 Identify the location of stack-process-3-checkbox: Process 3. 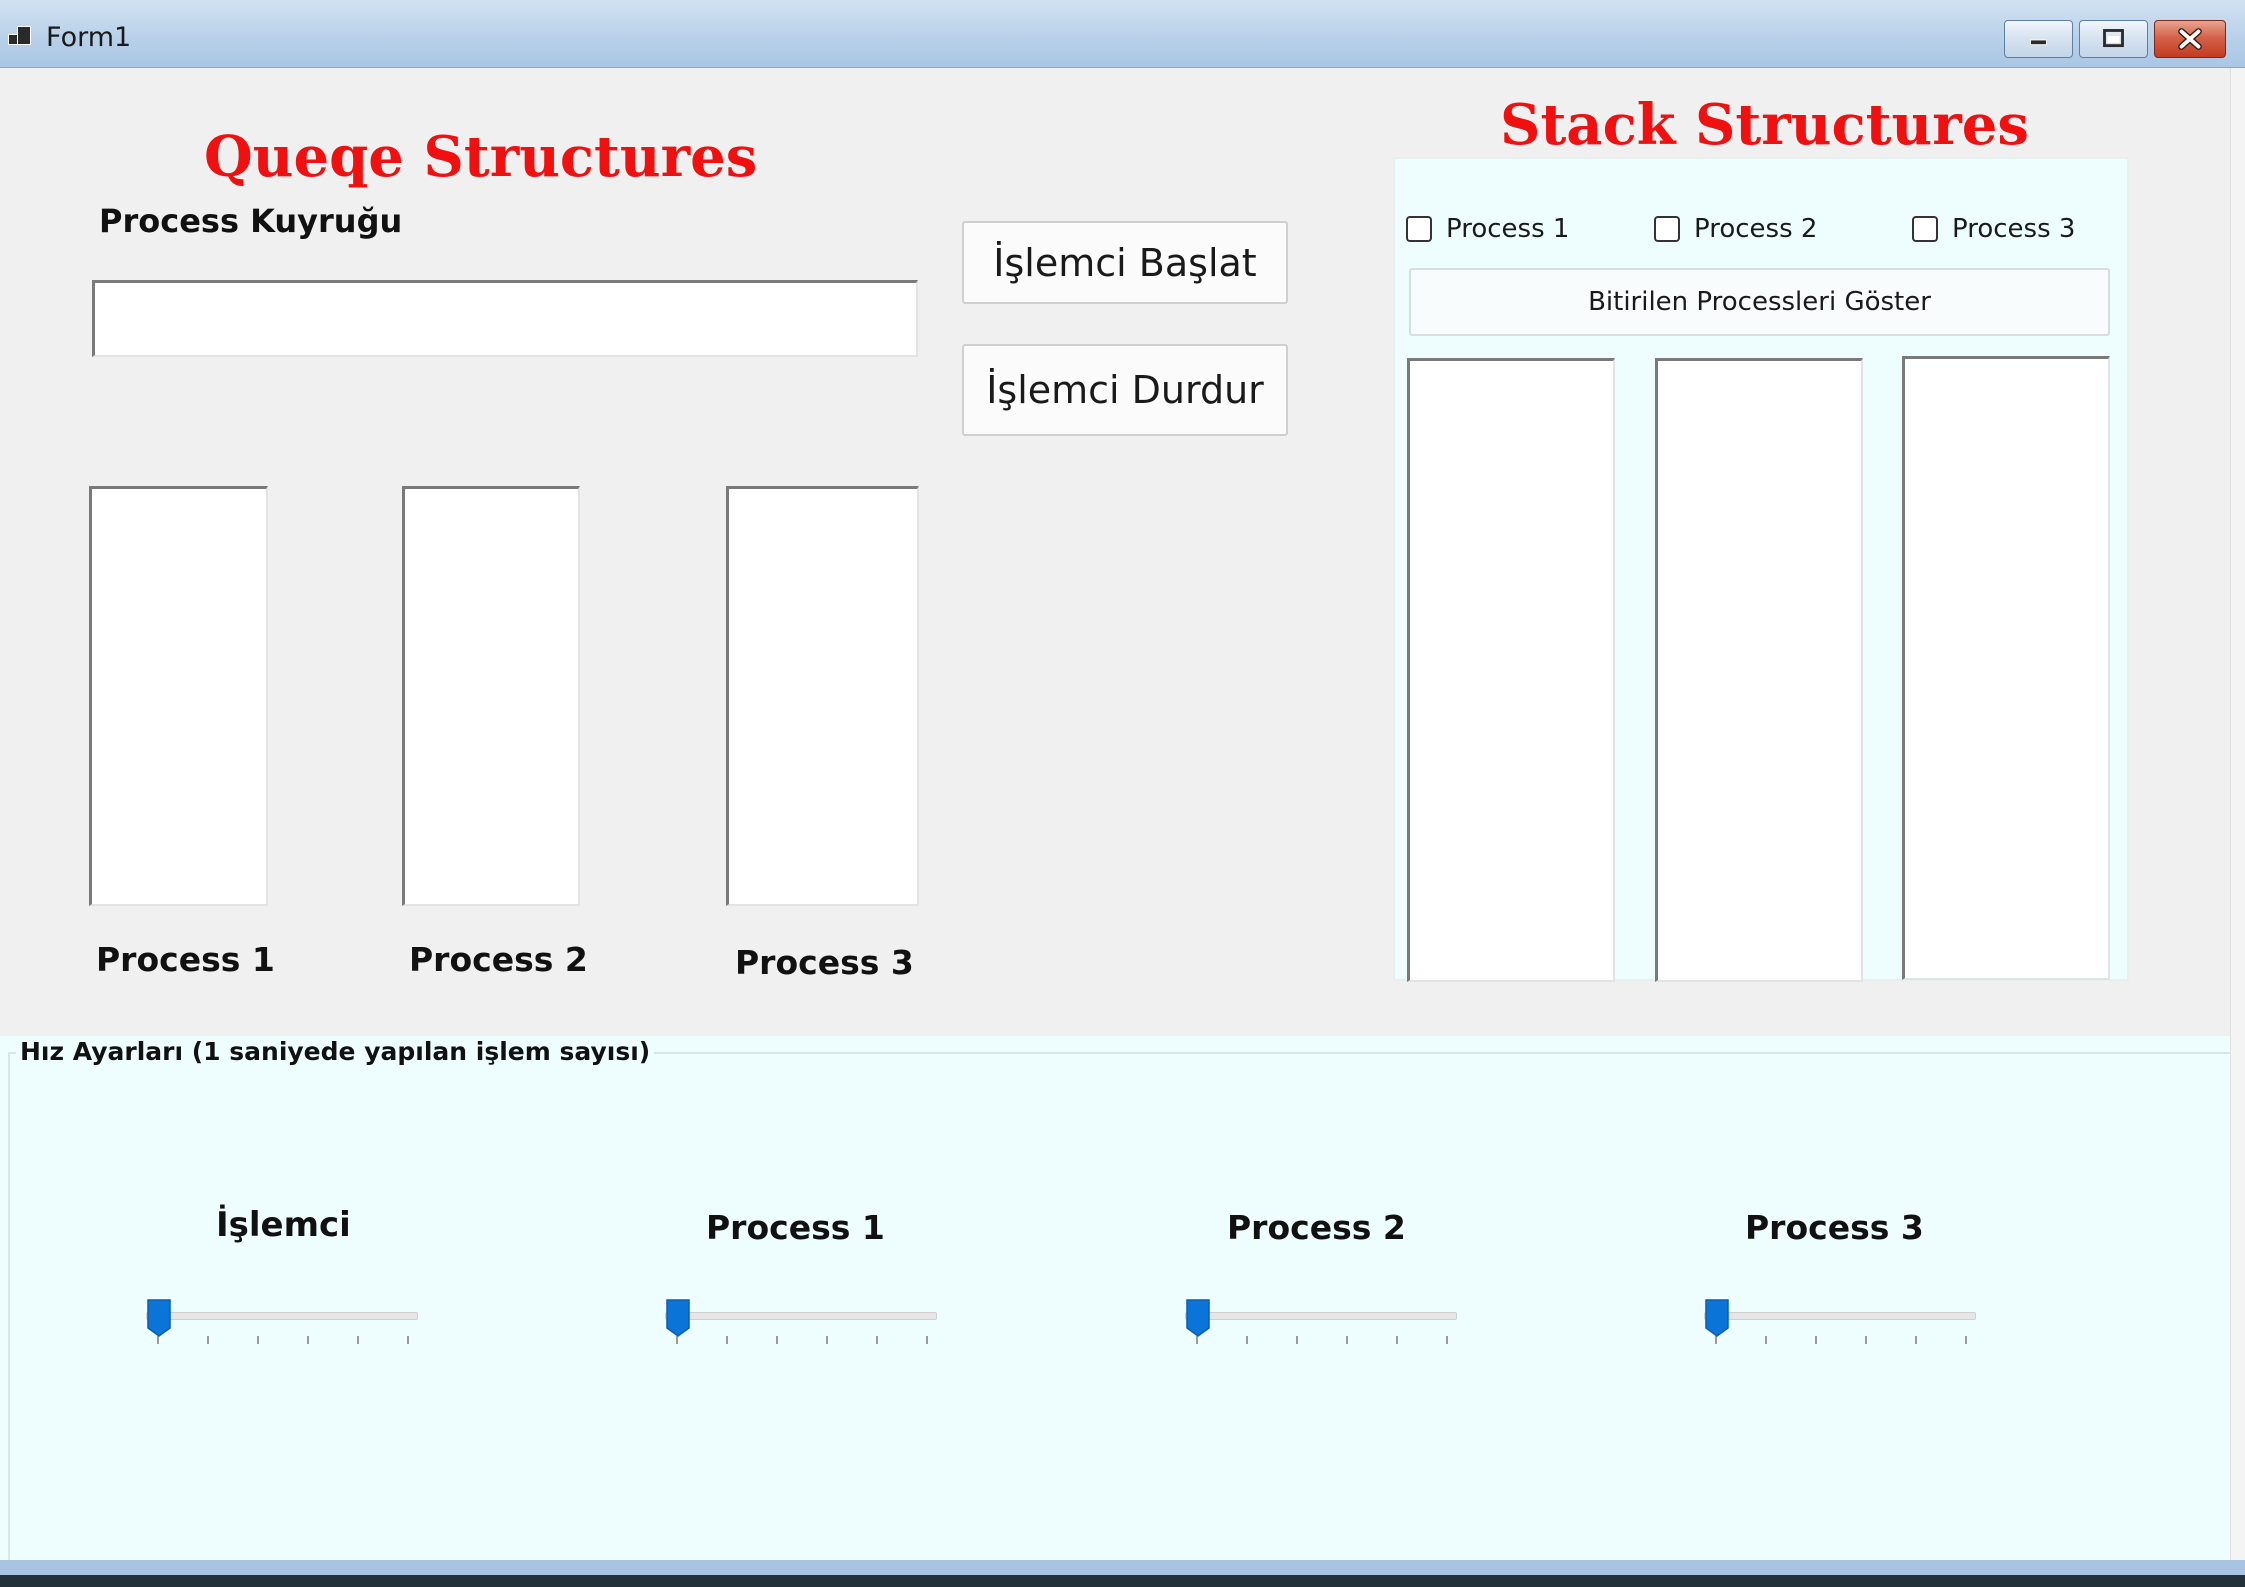
(1993, 229).